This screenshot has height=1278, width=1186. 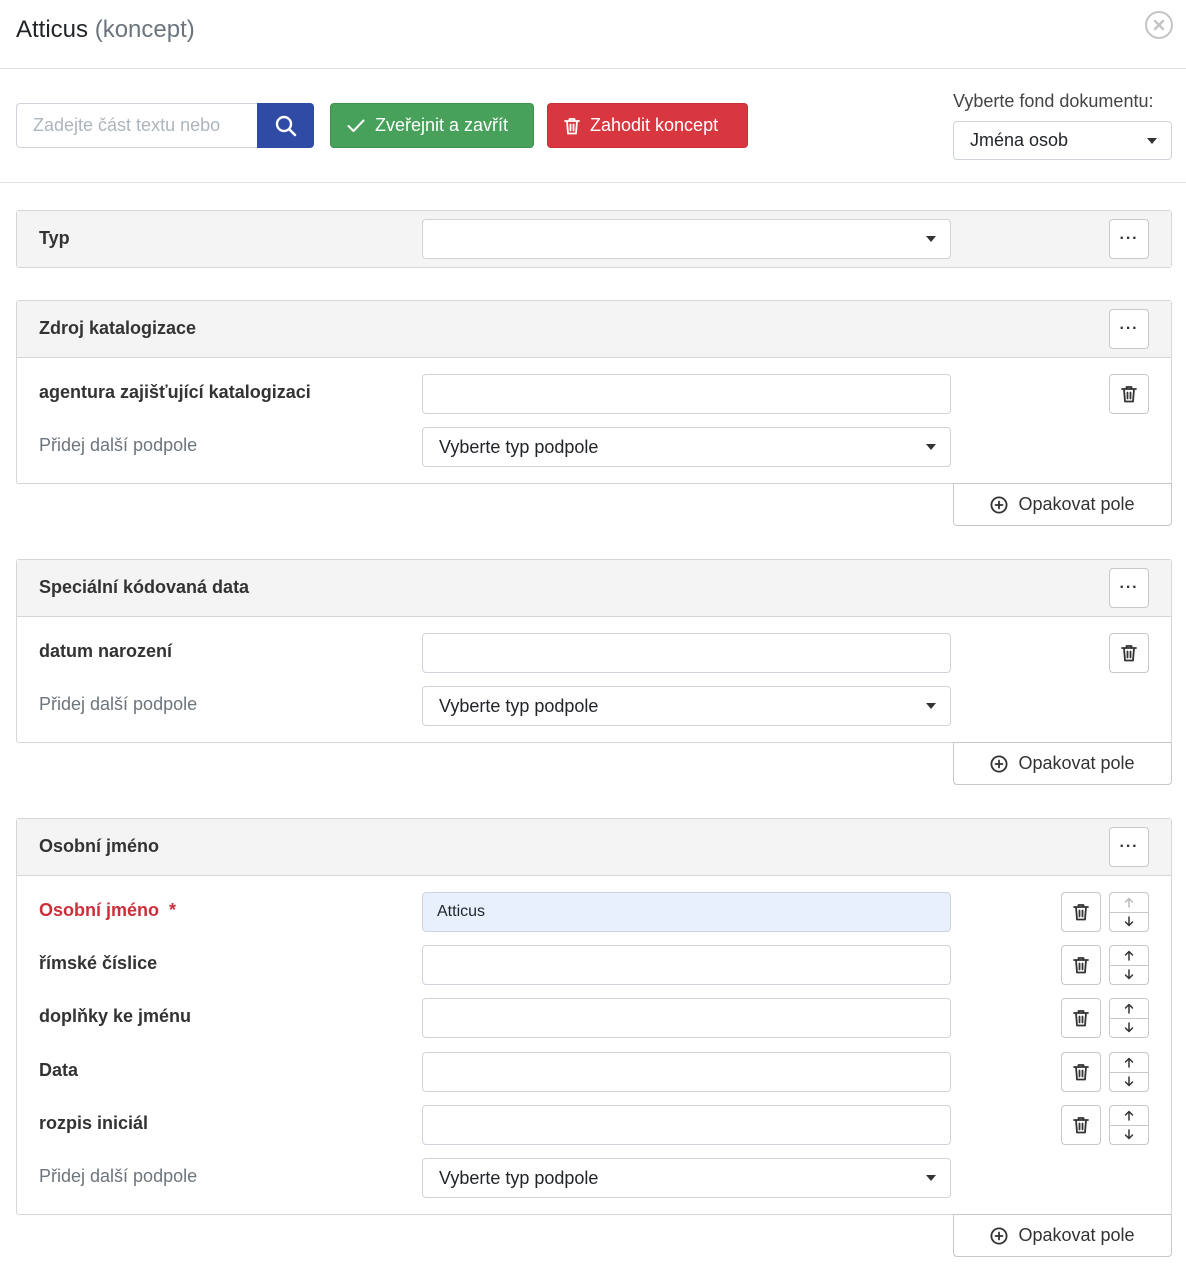 I want to click on name-additions-input, so click(x=686, y=1018).